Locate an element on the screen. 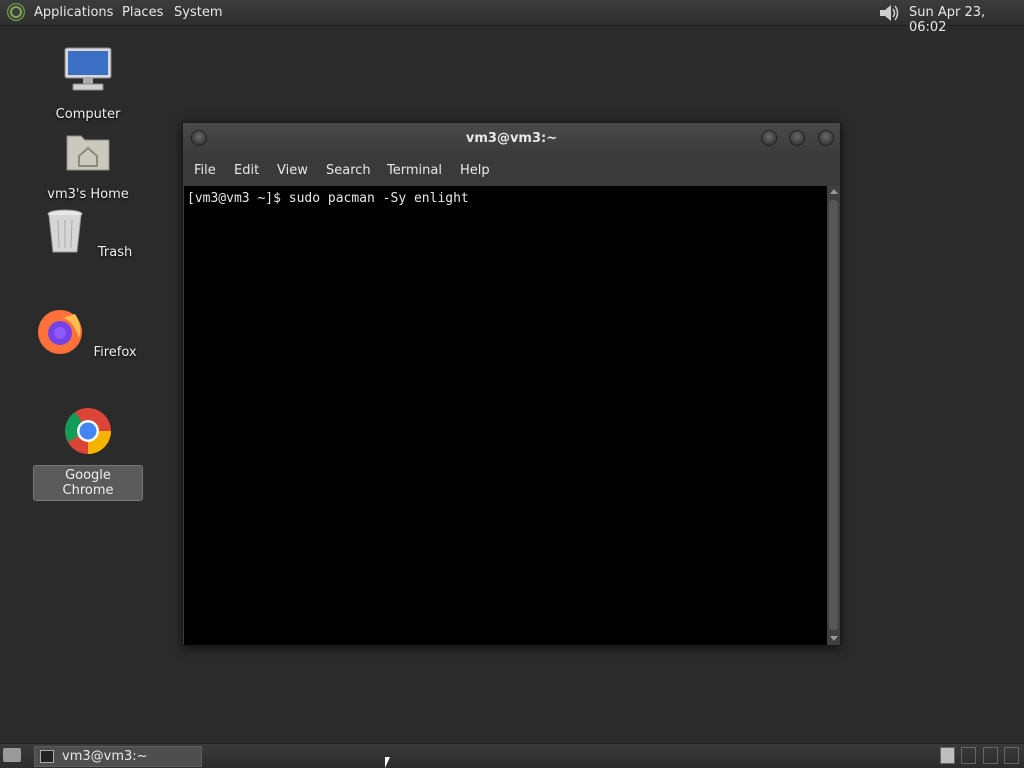 Image resolution: width=1024 pixels, height=768 pixels. trash-icon is located at coordinates (65, 231).